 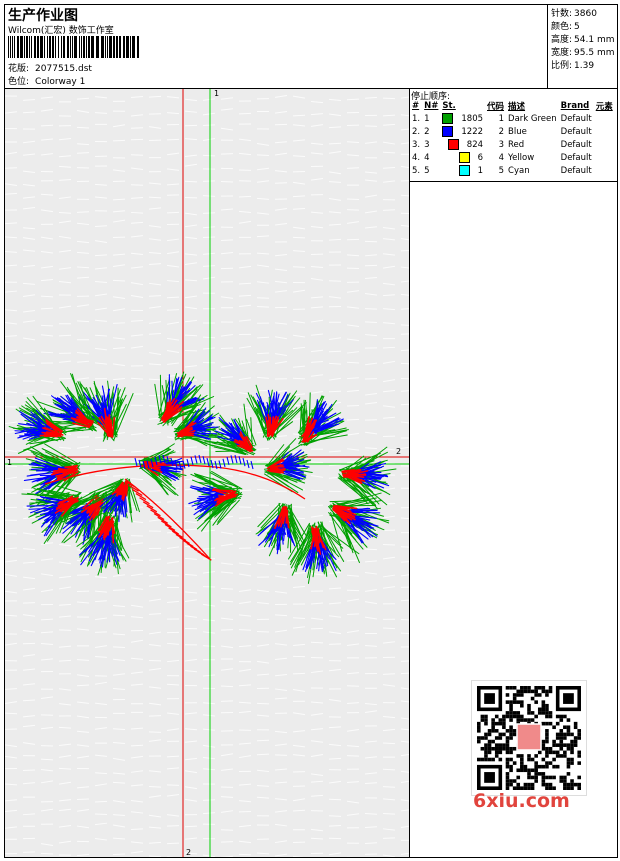 What do you see at coordinates (575, 106) in the screenshot?
I see `col-brand-header: Brand` at bounding box center [575, 106].